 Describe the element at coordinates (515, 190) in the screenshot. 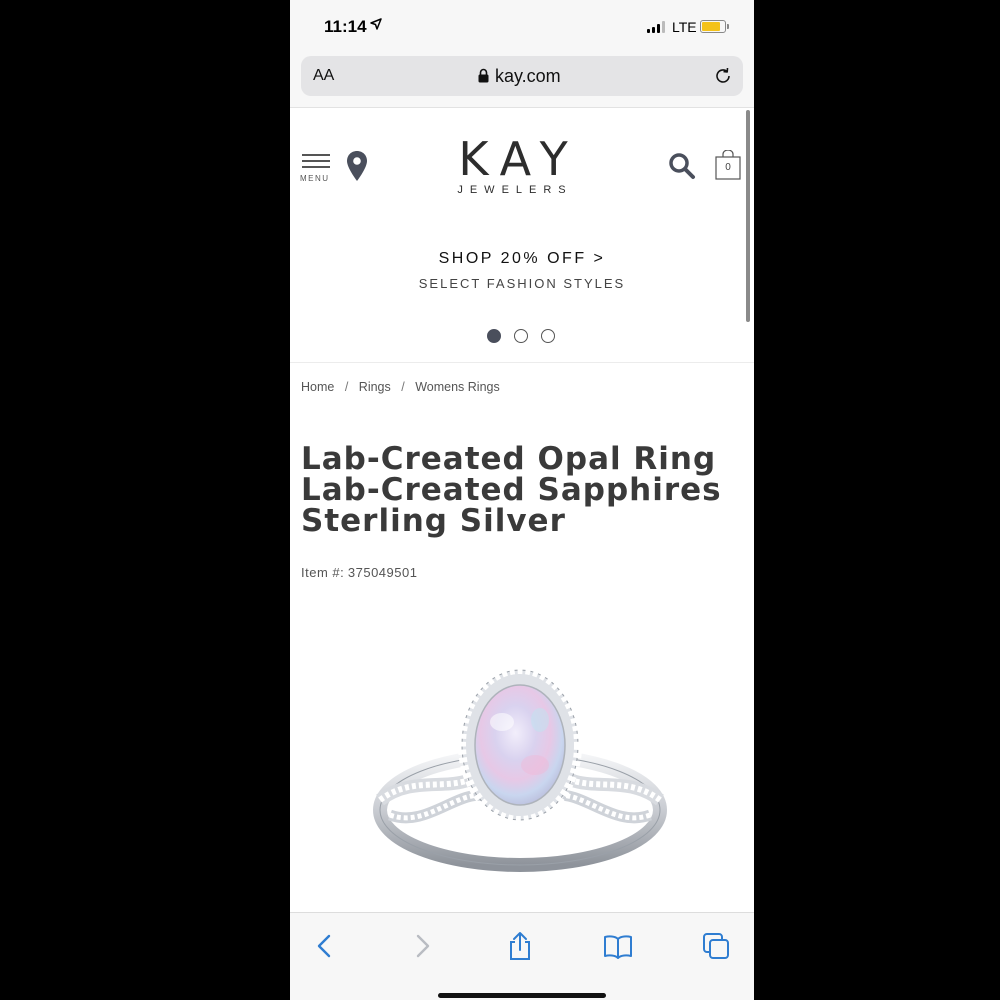

I see `logo-sub: JEWELERS` at that location.